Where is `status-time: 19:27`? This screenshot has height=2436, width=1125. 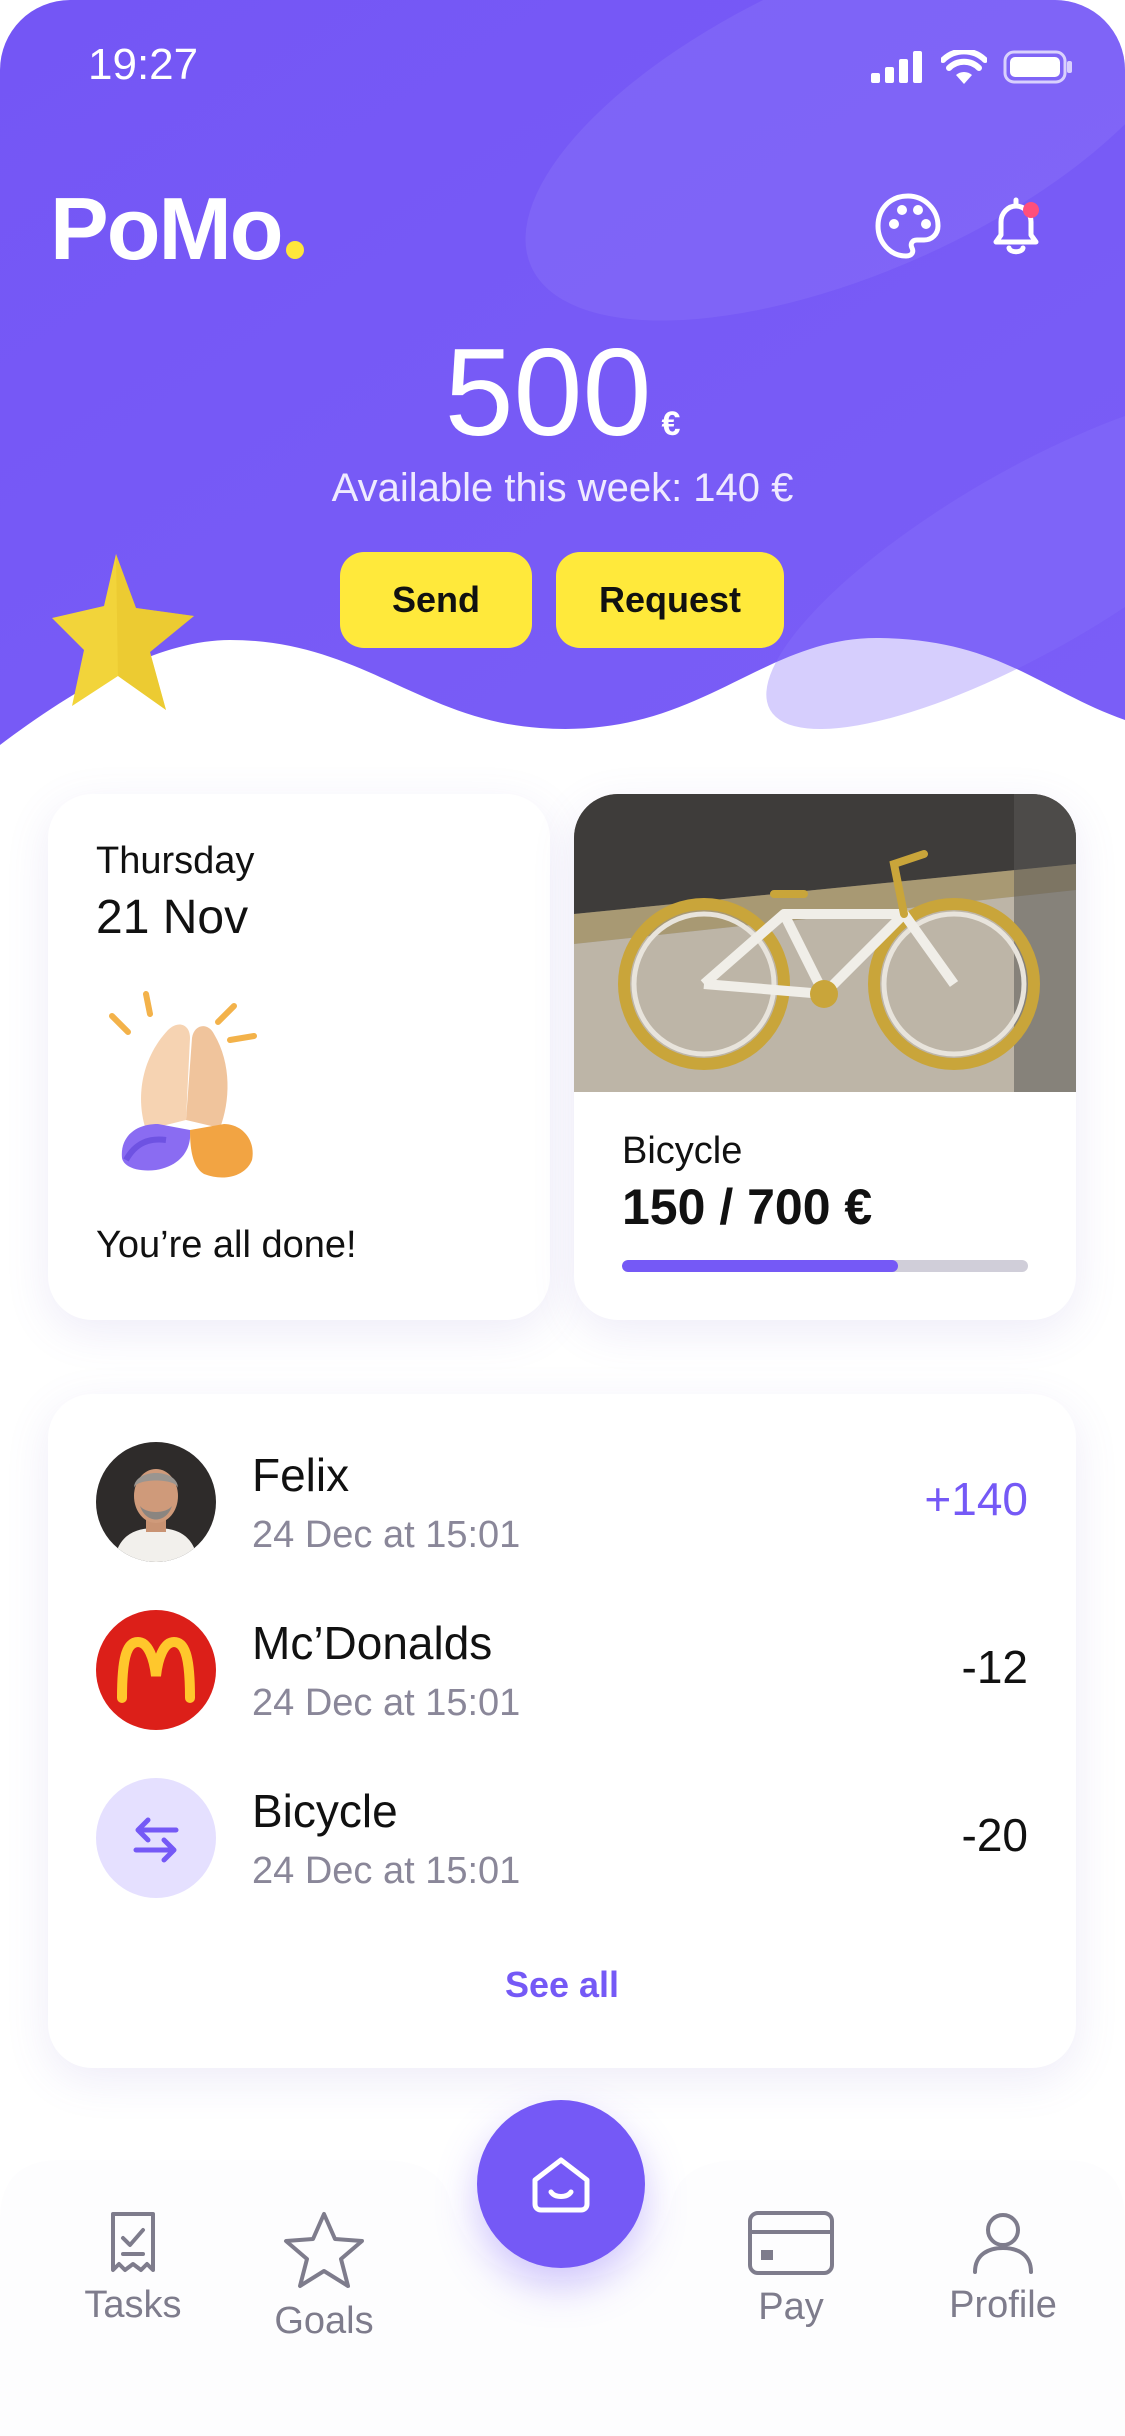
status-time: 19:27 is located at coordinates (143, 64).